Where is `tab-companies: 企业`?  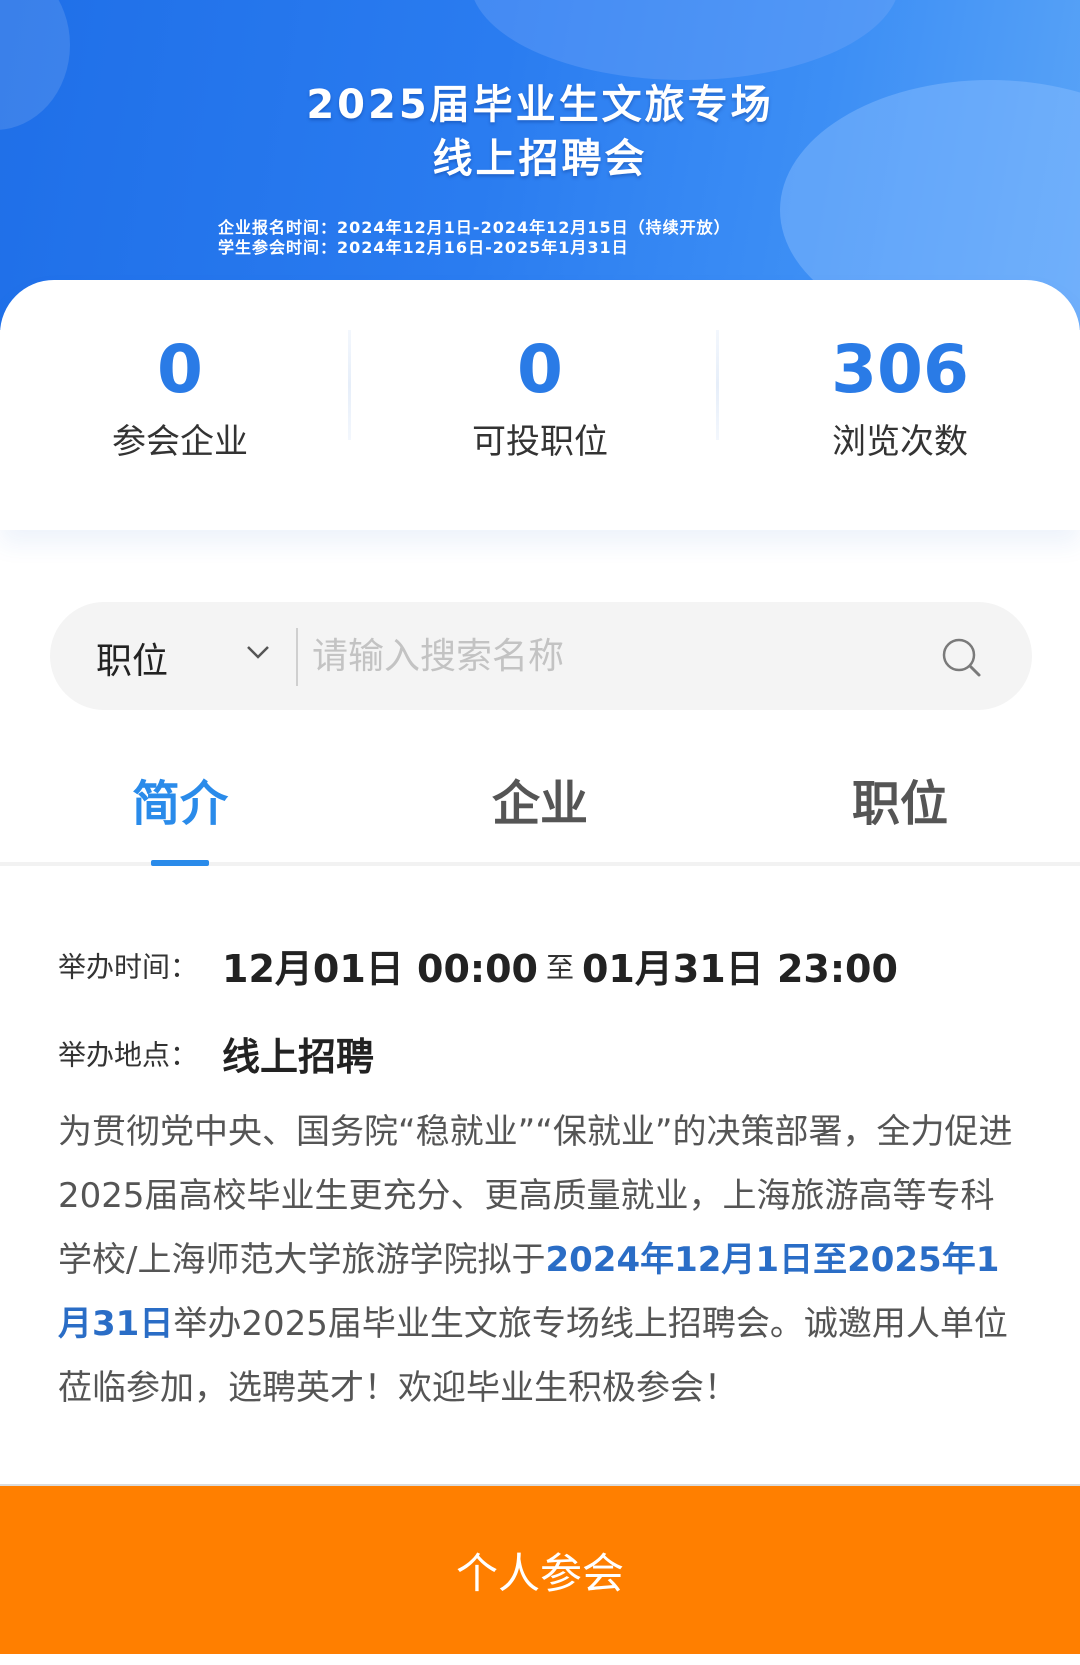
tab-companies: 企业 is located at coordinates (540, 799).